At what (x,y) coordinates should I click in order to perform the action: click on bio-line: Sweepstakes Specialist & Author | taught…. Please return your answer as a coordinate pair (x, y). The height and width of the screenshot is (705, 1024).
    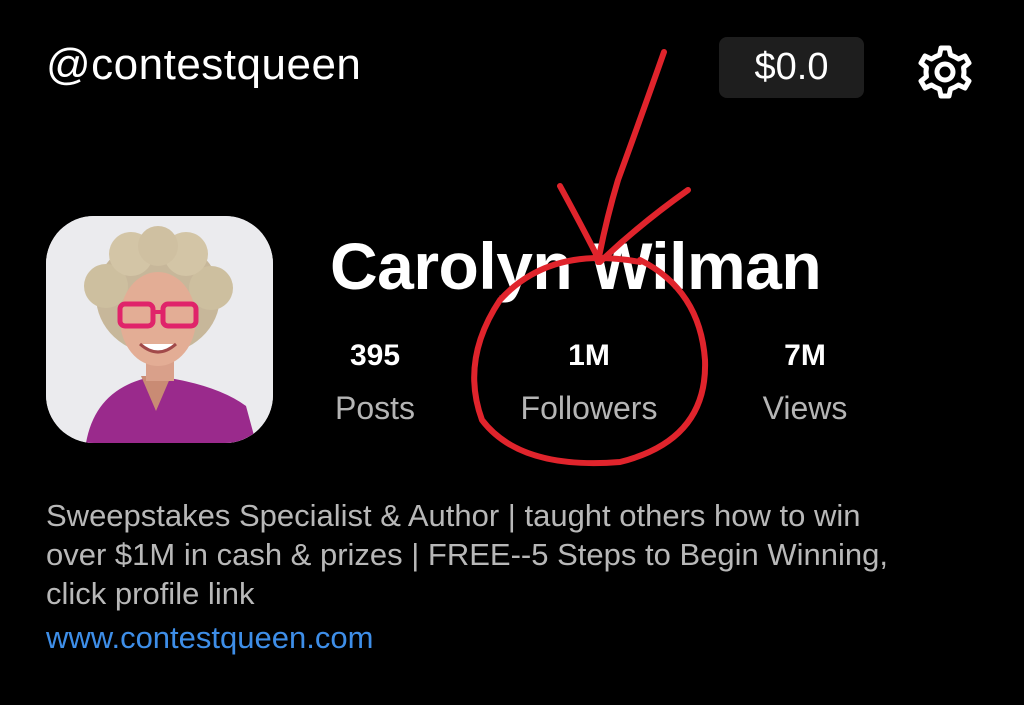
    Looking at the image, I should click on (453, 515).